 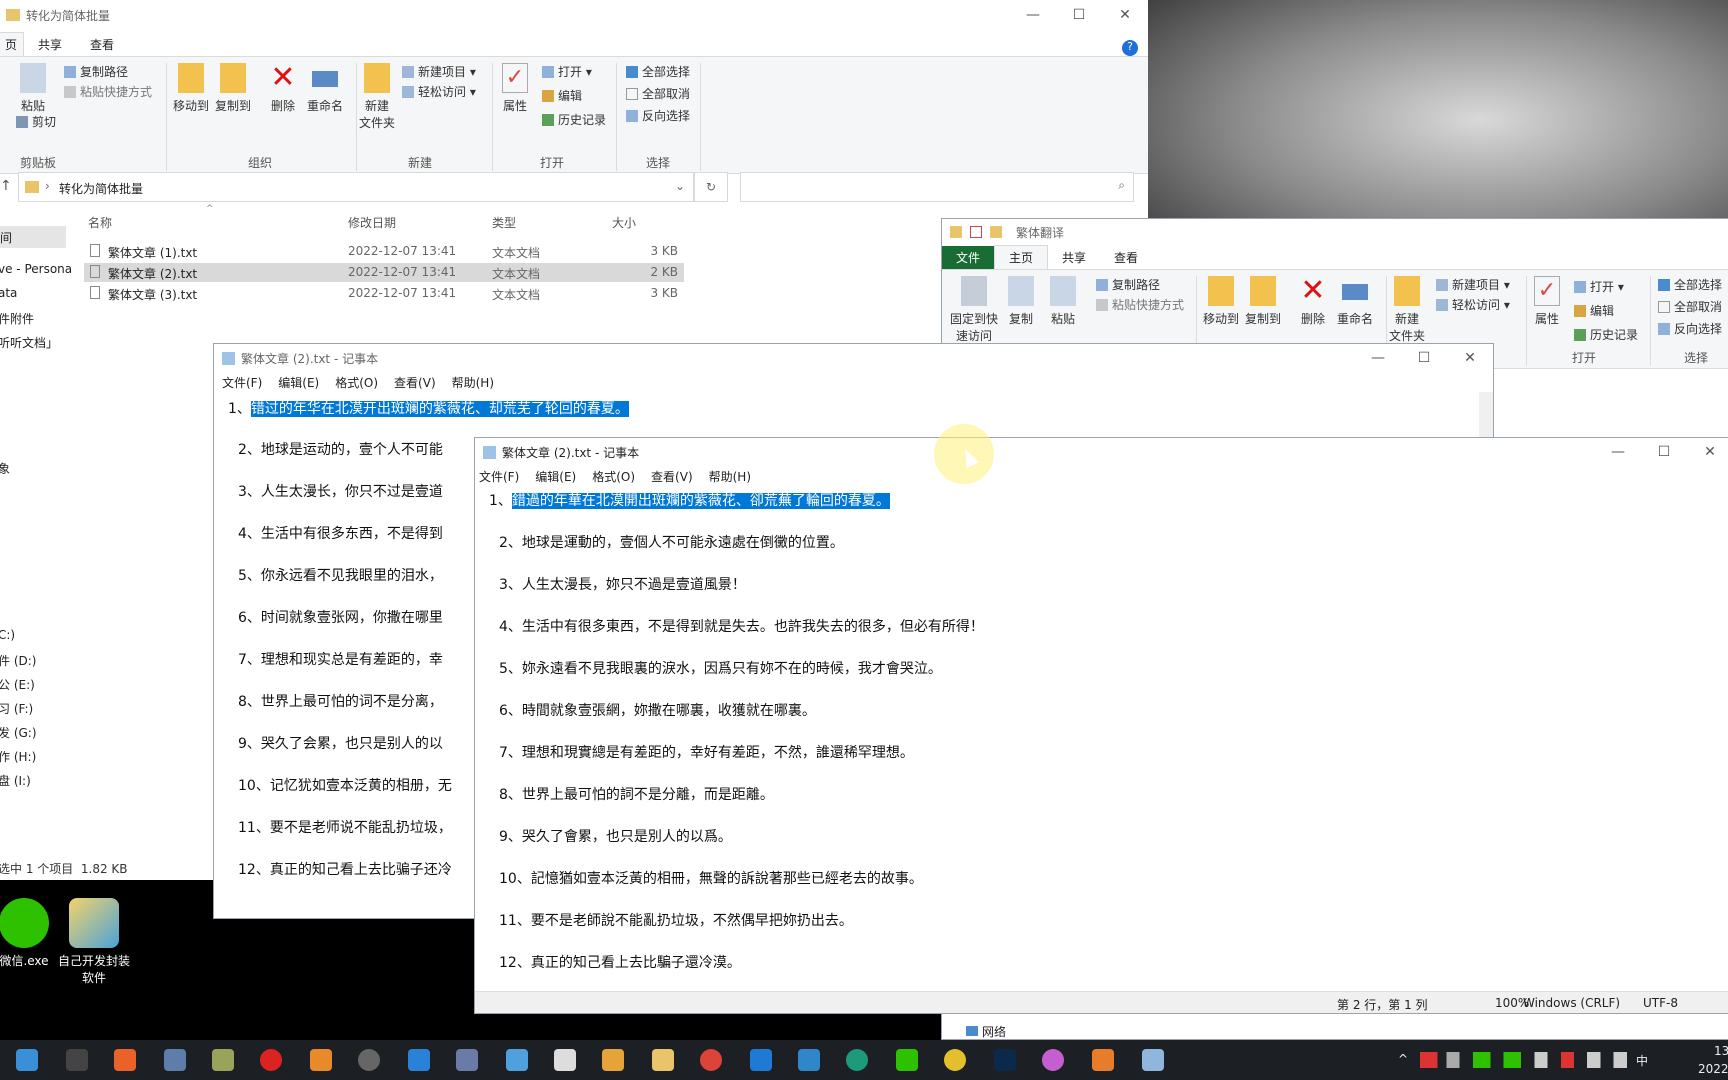 What do you see at coordinates (384, 293) in the screenshot?
I see `file-row: 繁体文章 (3).txt 2022-12-07 13:41 文本文档 3 KB` at bounding box center [384, 293].